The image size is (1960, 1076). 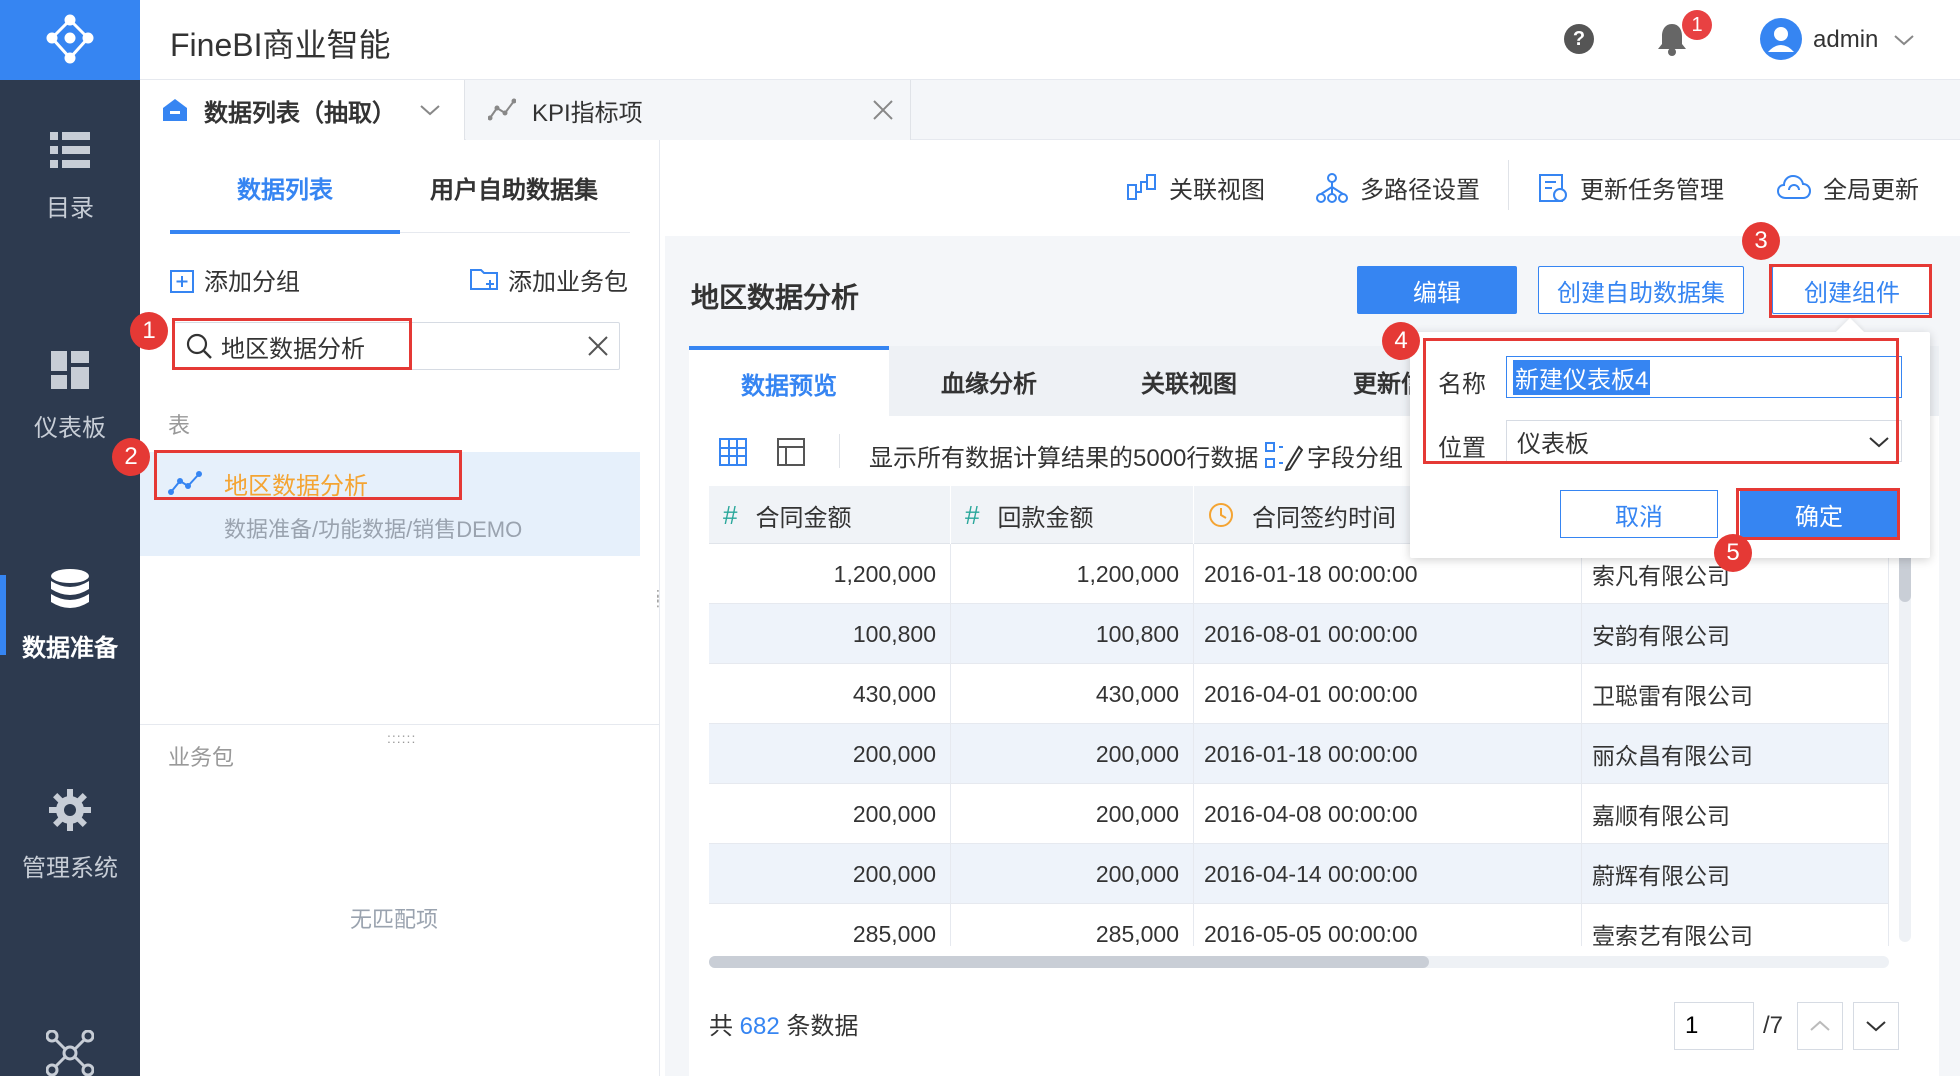 I want to click on logo-icon, so click(x=70, y=39).